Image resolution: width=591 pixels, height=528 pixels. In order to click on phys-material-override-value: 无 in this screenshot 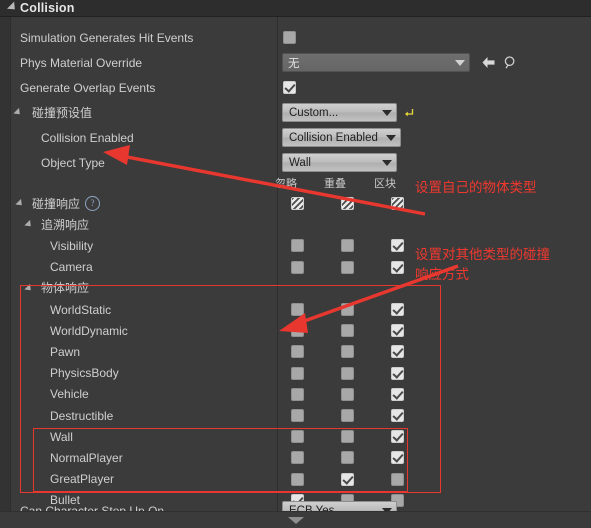, I will do `click(294, 62)`.